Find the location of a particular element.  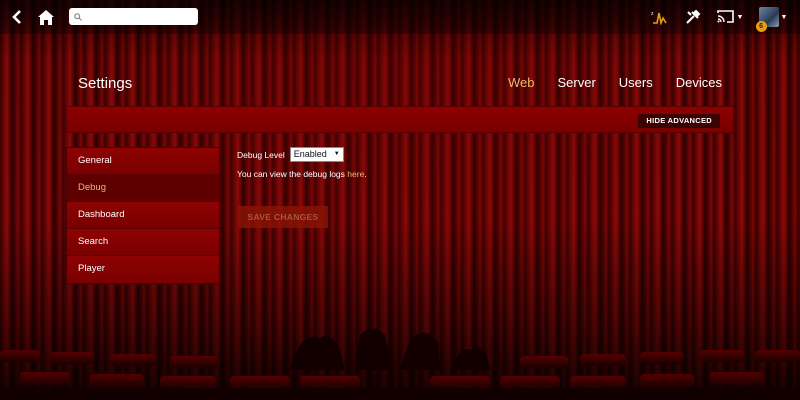

home-icon is located at coordinates (46, 17).